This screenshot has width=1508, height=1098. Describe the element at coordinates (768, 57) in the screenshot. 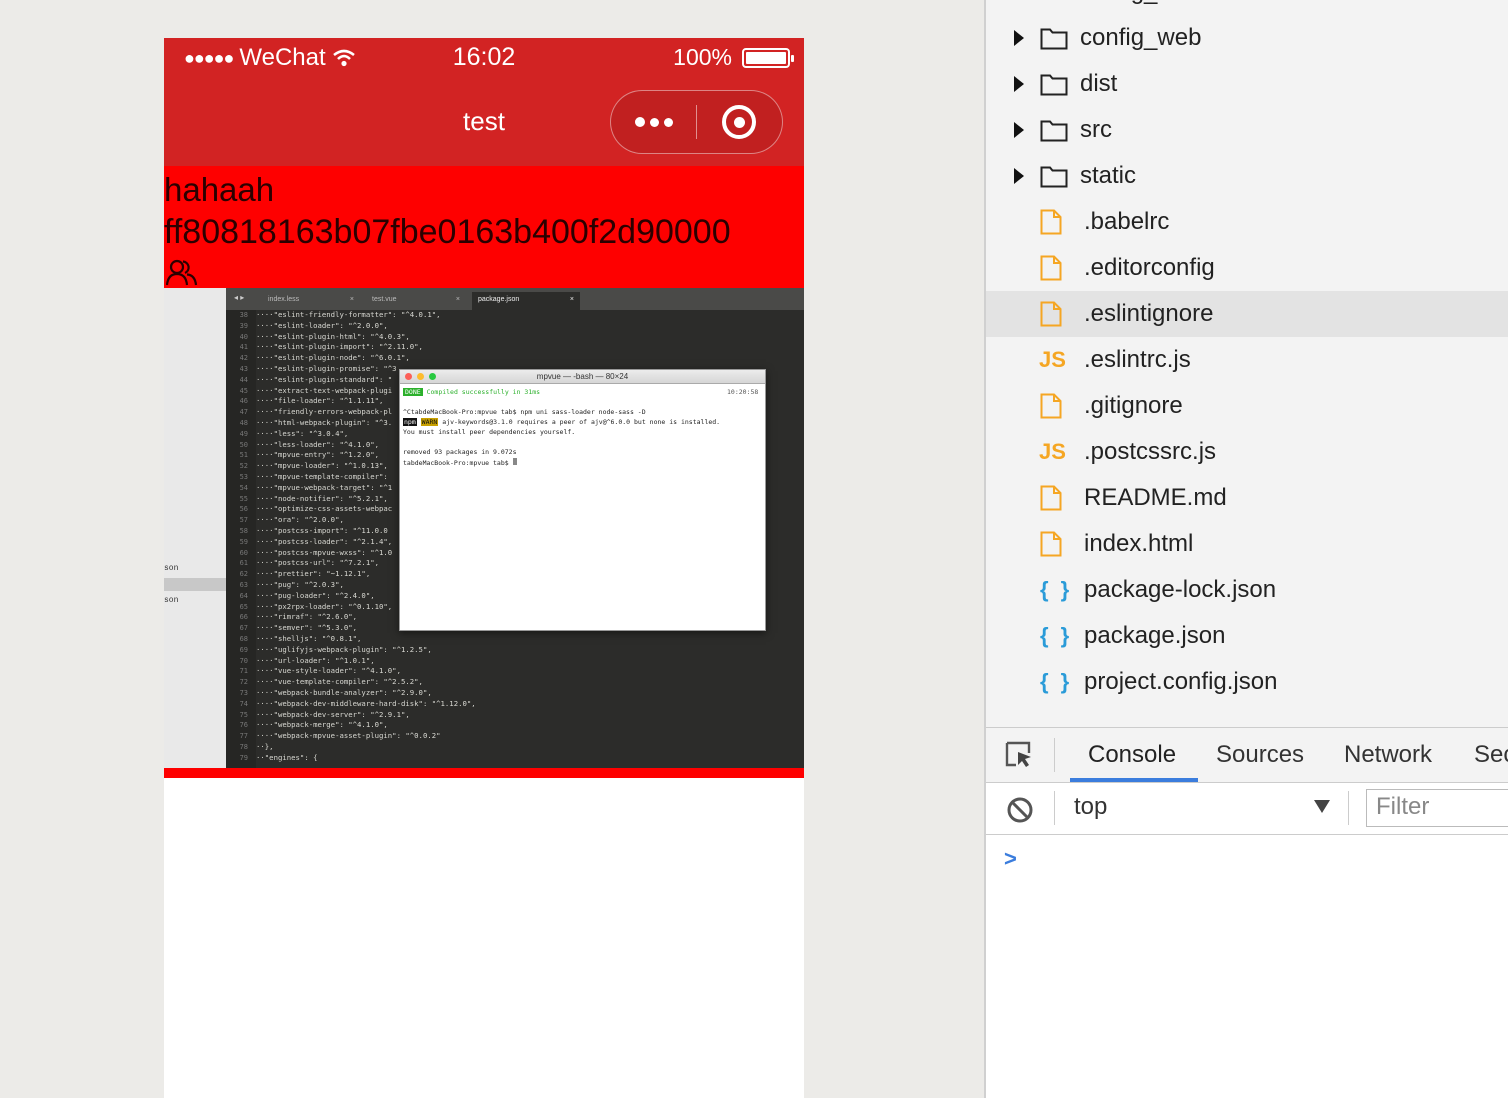

I see `battery-icon` at that location.